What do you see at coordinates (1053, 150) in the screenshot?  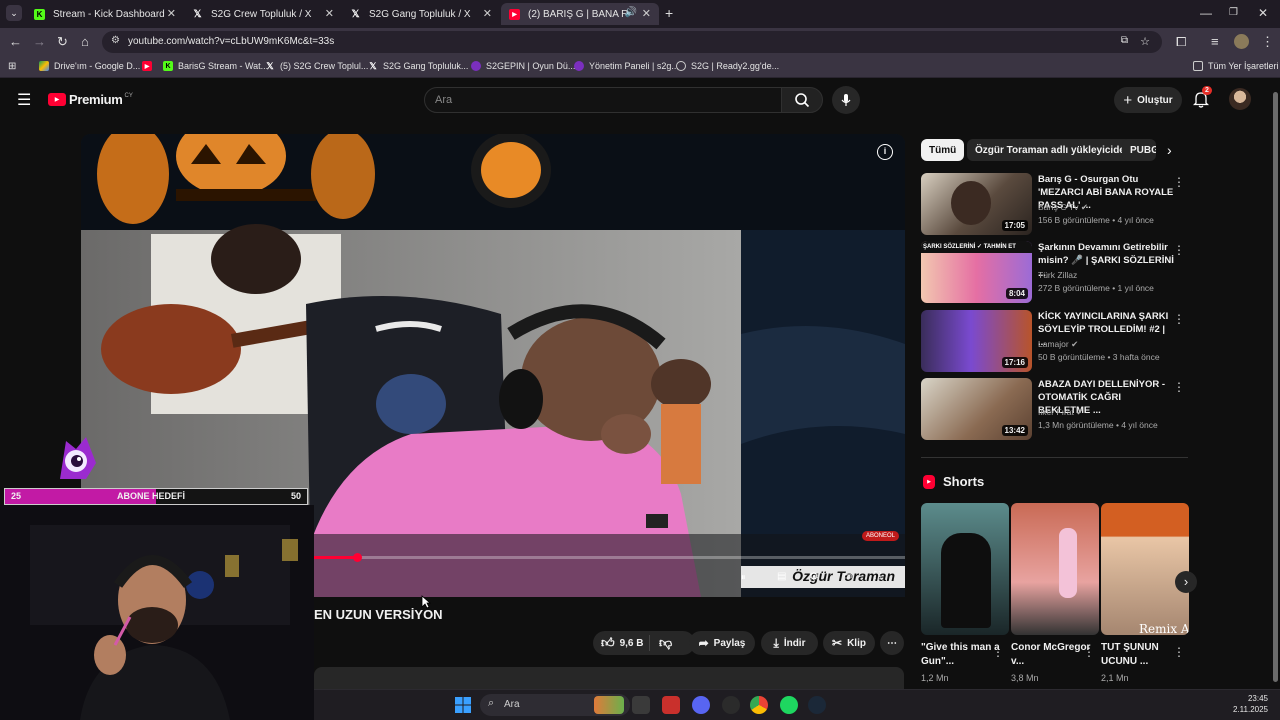 I see `chip-from-uploader: Özgür Toraman adlı yükleyiciden` at bounding box center [1053, 150].